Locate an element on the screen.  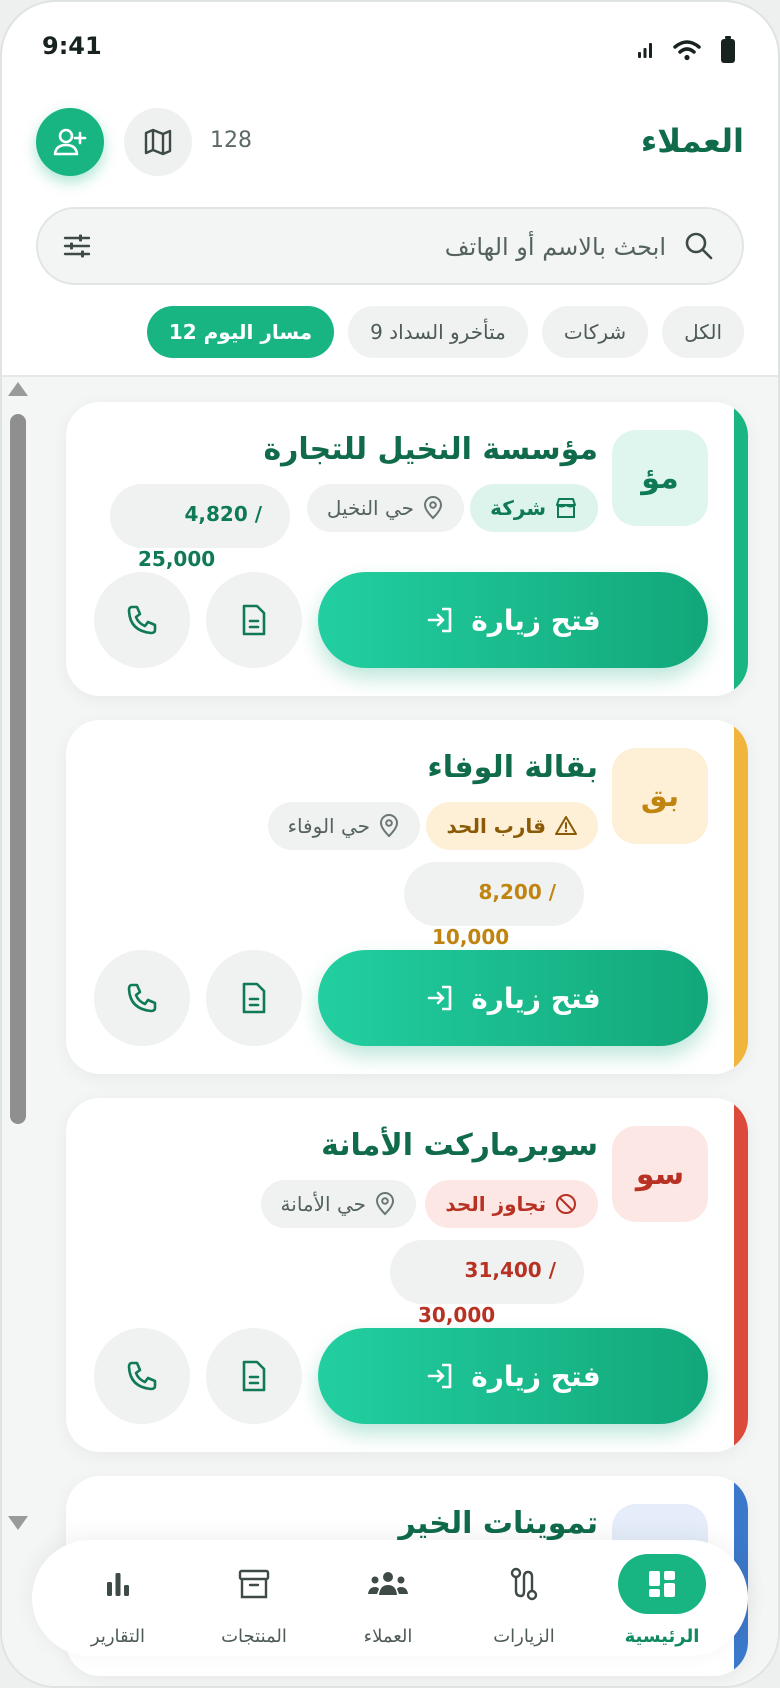
nav-item-reports: التقارير is located at coordinates (118, 1600).